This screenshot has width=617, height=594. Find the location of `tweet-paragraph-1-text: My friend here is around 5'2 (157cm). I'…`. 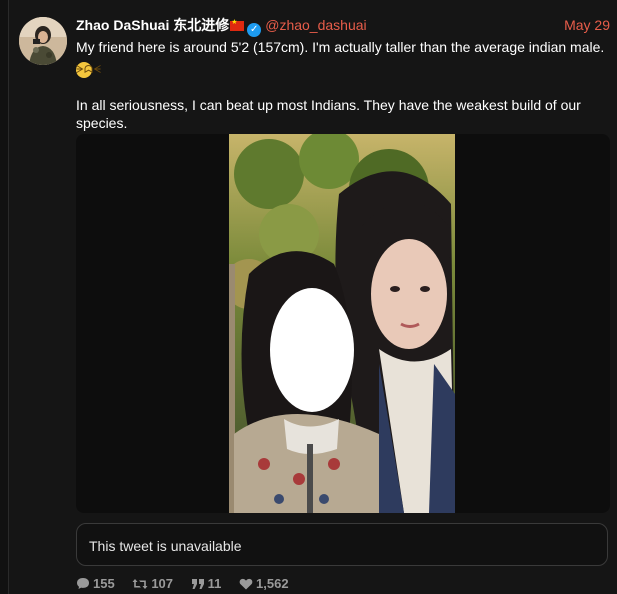

tweet-paragraph-1-text: My friend here is around 5'2 (157cm). I'… is located at coordinates (340, 47).